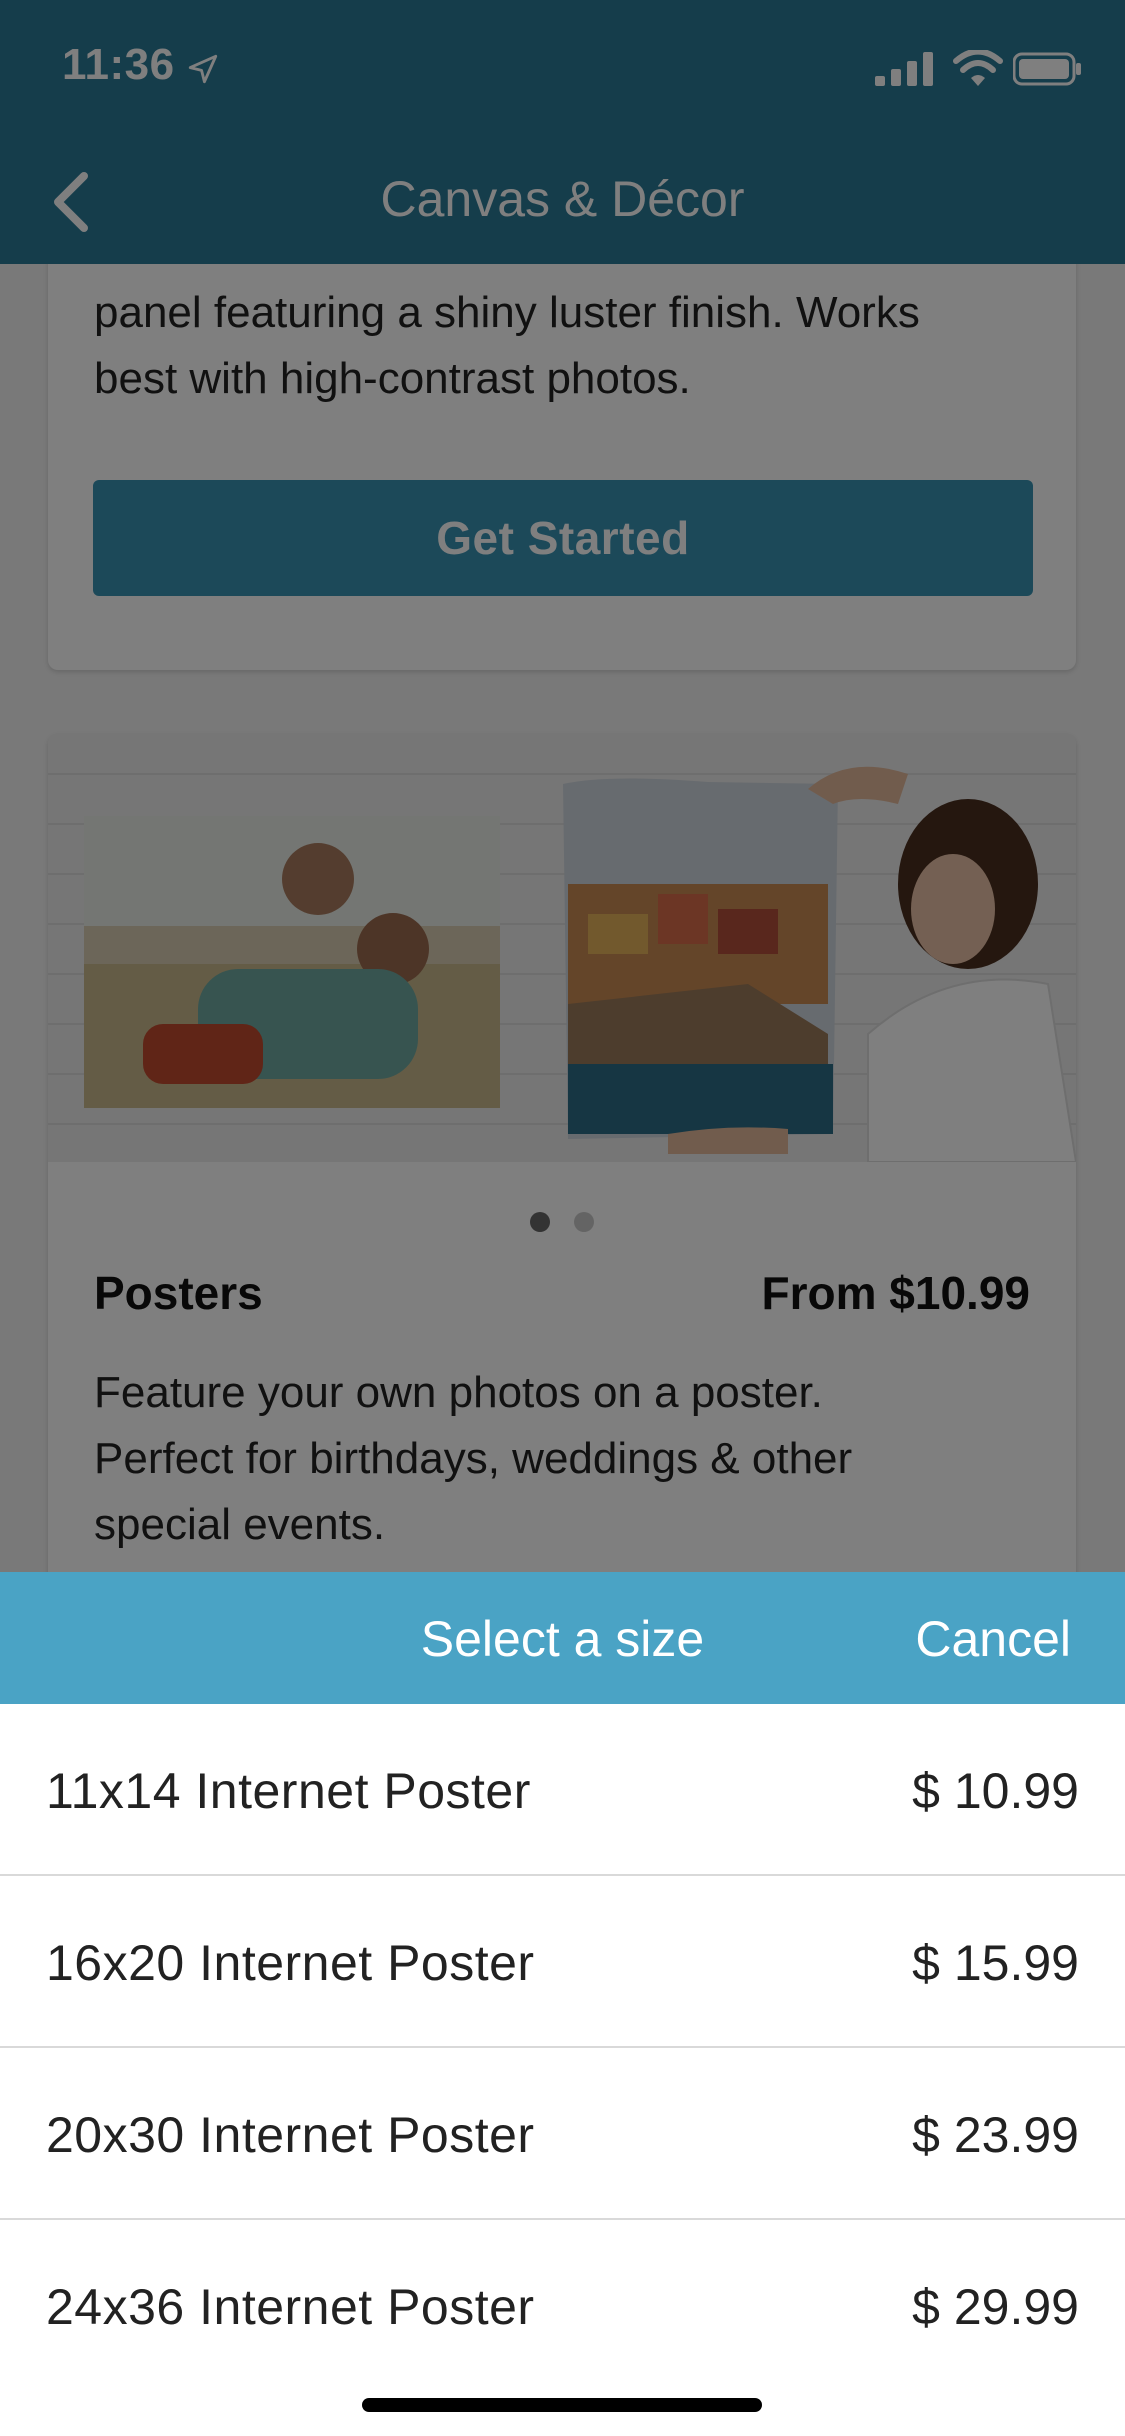 The width and height of the screenshot is (1125, 2436). Describe the element at coordinates (562, 2305) in the screenshot. I see `size-option-24x36: 24x36 Internet Poster $ 29.99` at that location.